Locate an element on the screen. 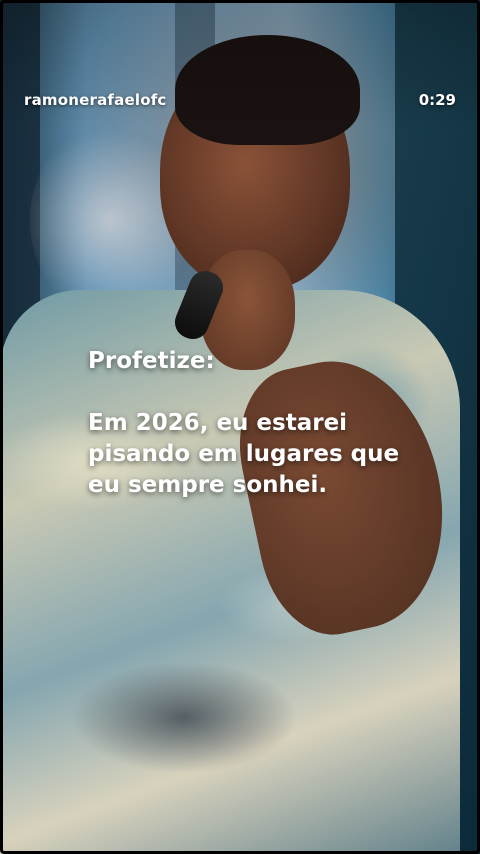  video-timestamp: 0:29 is located at coordinates (437, 100).